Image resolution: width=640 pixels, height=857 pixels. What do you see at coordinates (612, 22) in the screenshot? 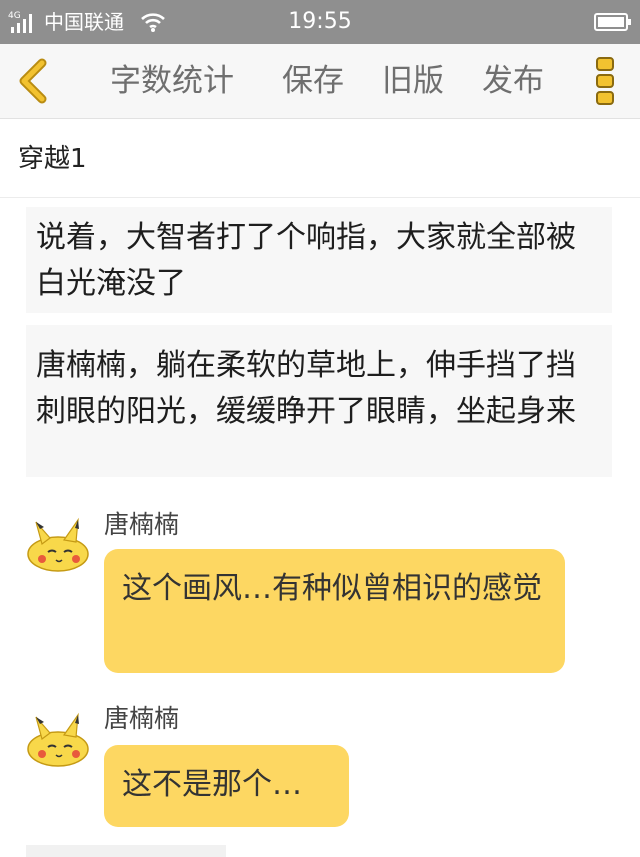
I see `battery-icon` at bounding box center [612, 22].